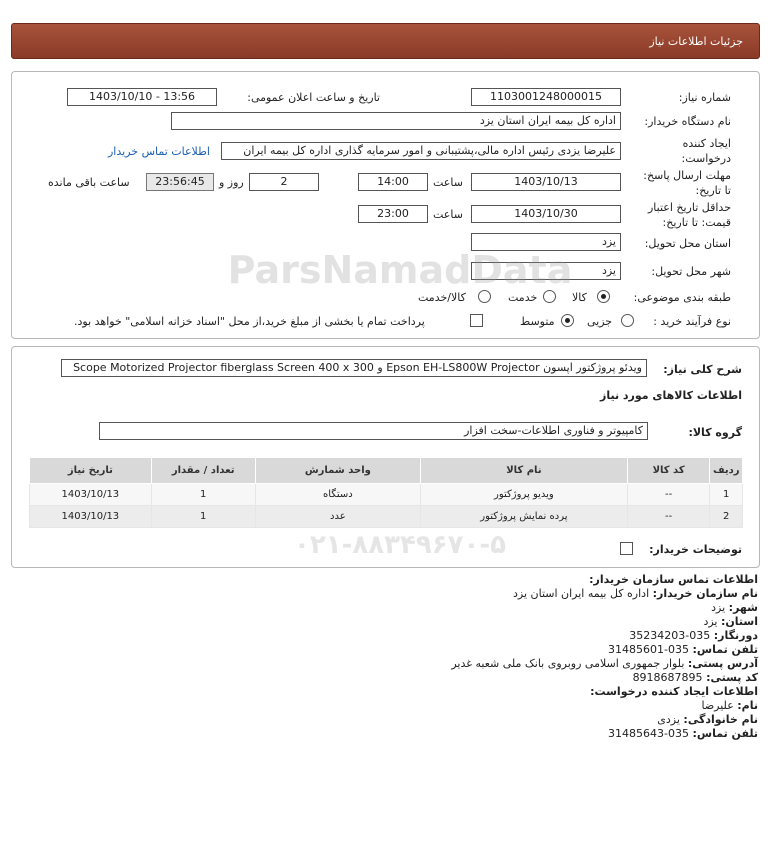 Image resolution: width=770 pixels, height=845 pixels. I want to click on contact-city-label: شهر:, so click(743, 607).